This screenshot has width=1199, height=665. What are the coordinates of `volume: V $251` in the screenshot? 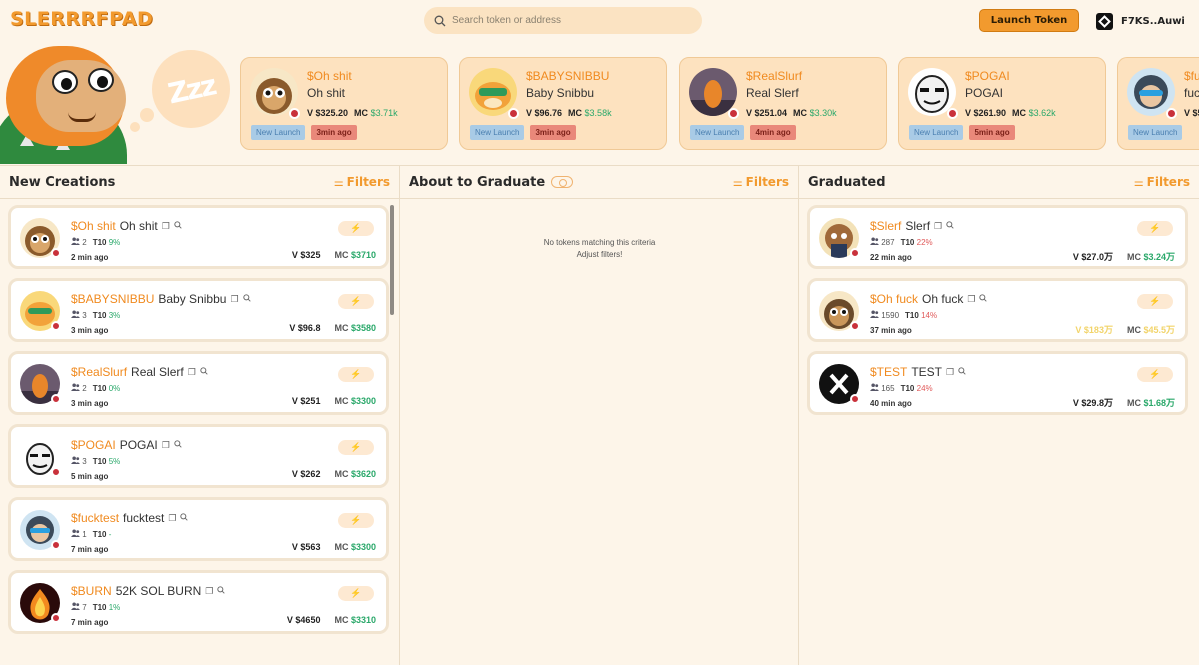 It's located at (306, 401).